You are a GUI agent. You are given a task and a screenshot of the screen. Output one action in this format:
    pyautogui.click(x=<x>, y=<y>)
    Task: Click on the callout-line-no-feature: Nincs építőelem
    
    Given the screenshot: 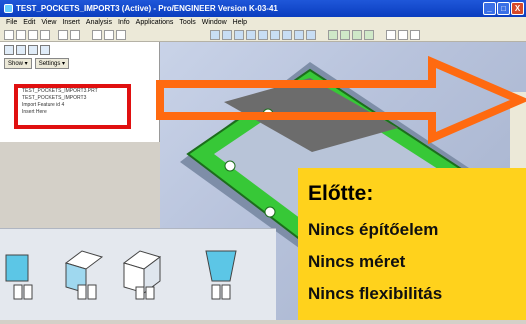 What is the action you would take?
    pyautogui.click(x=373, y=229)
    